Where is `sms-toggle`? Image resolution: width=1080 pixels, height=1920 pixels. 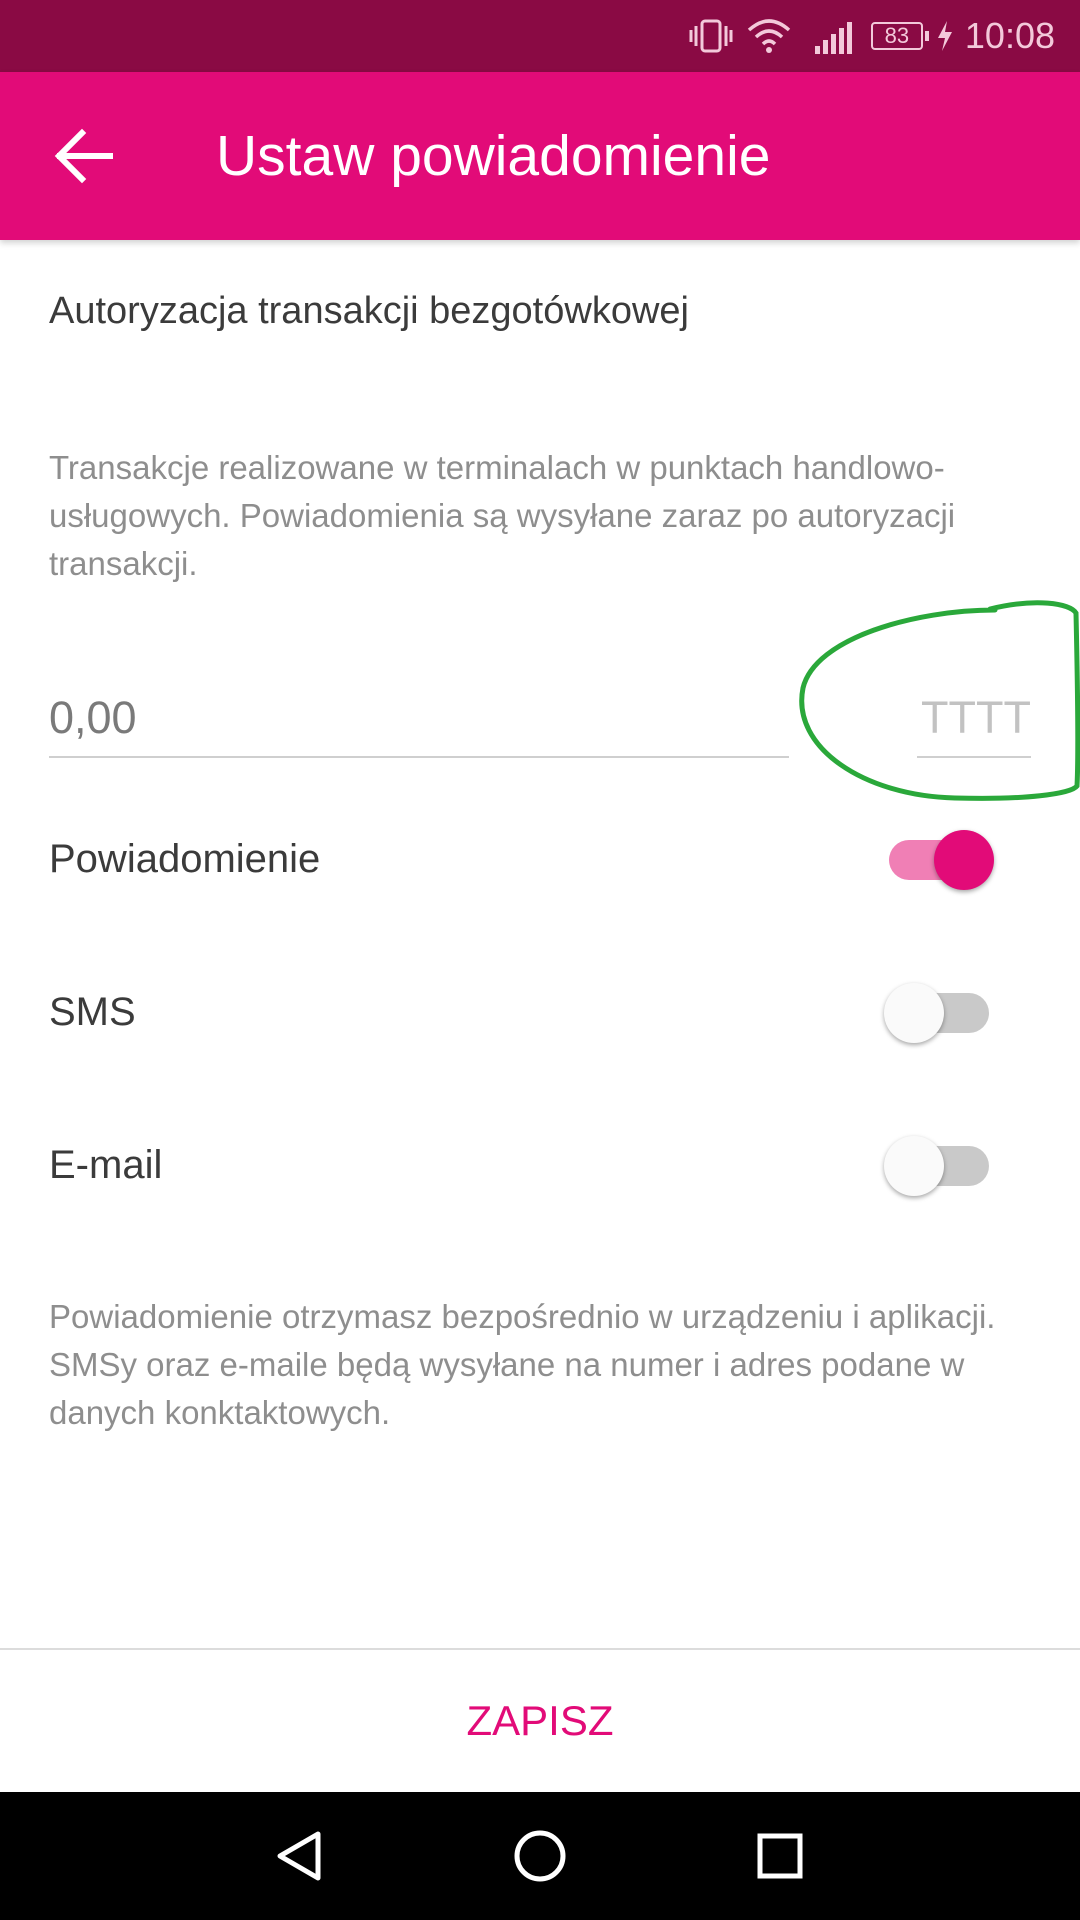
sms-toggle is located at coordinates (936, 1013).